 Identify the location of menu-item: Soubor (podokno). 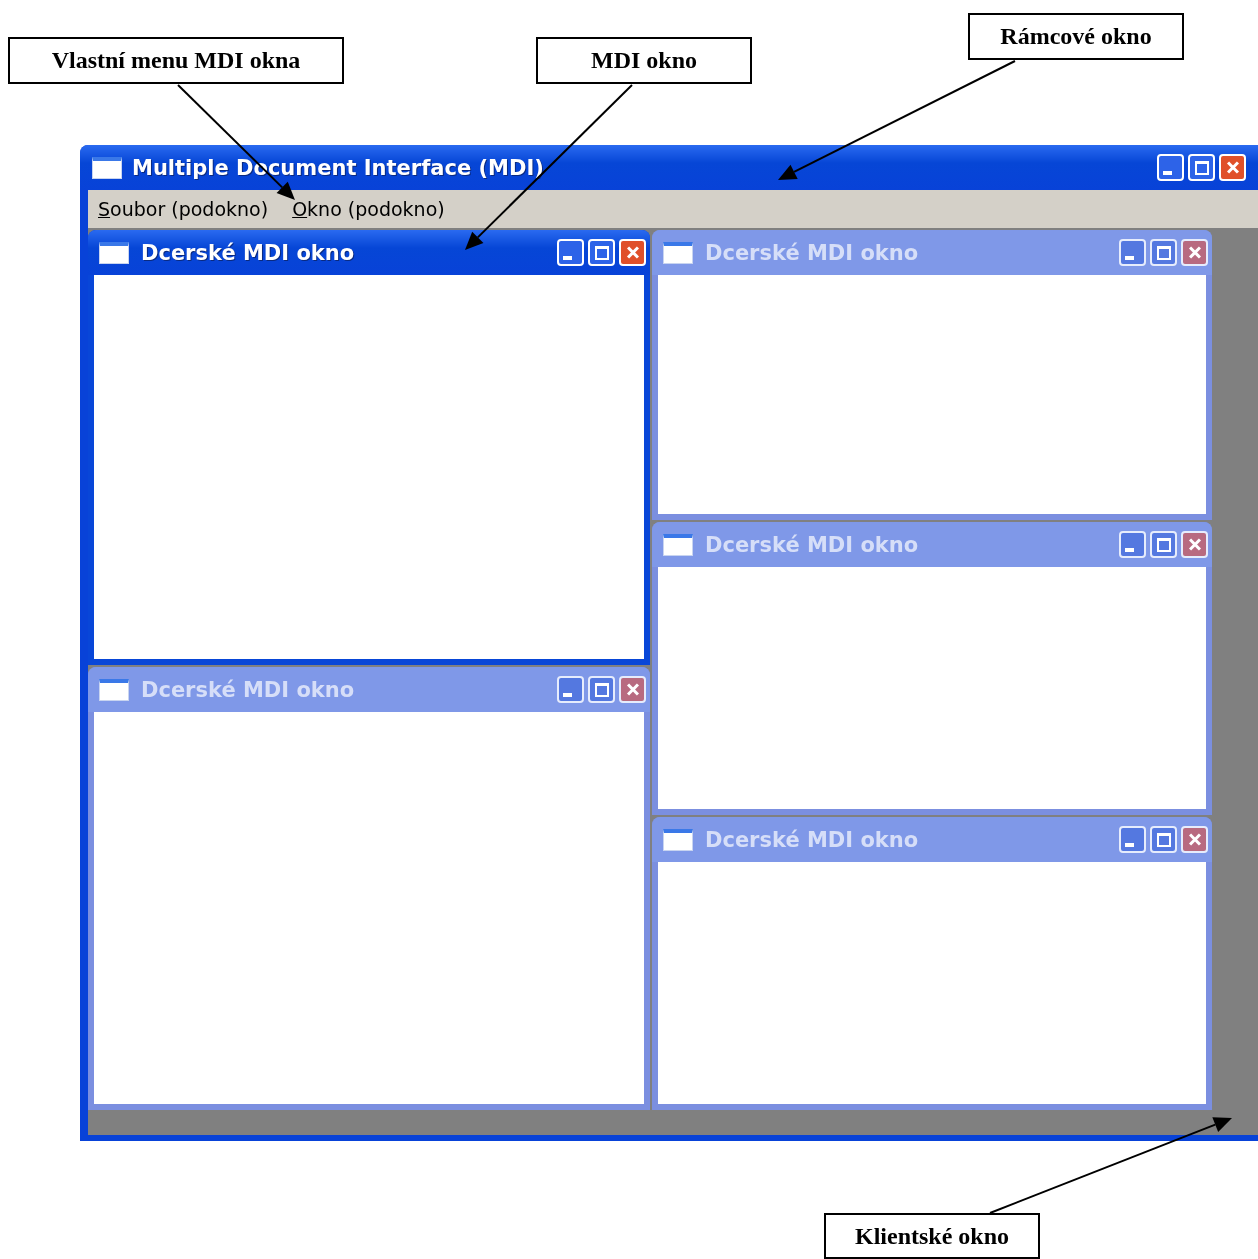
(183, 209).